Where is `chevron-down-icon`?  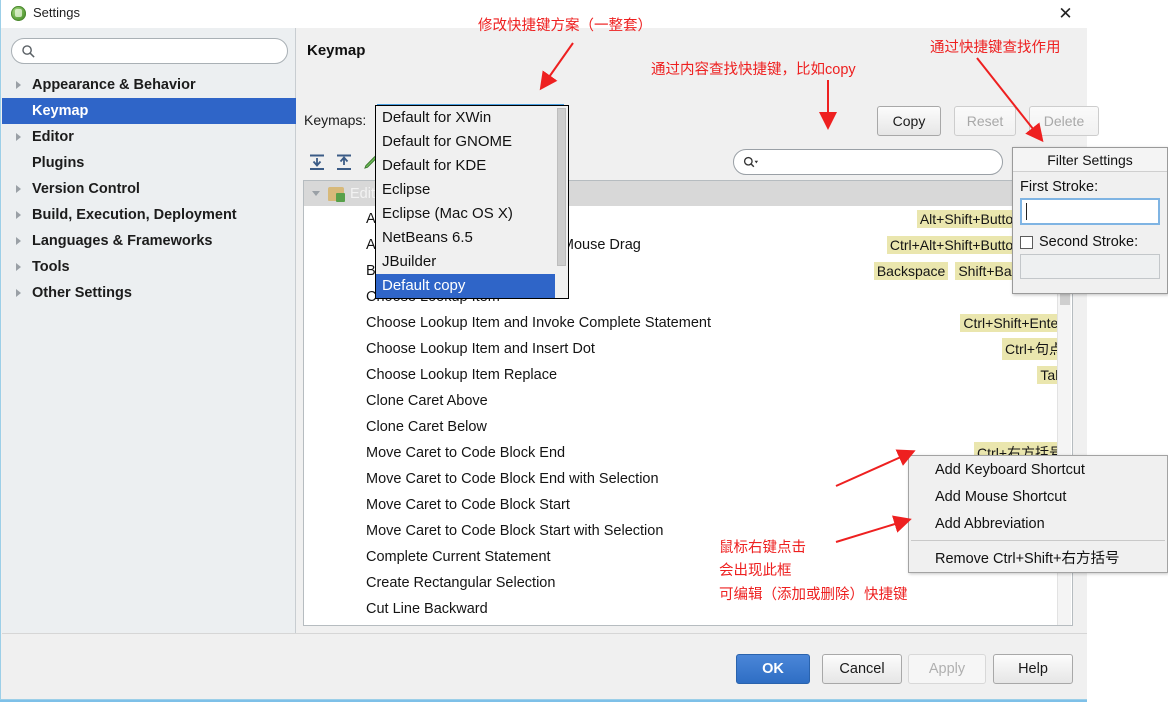 chevron-down-icon is located at coordinates (316, 193).